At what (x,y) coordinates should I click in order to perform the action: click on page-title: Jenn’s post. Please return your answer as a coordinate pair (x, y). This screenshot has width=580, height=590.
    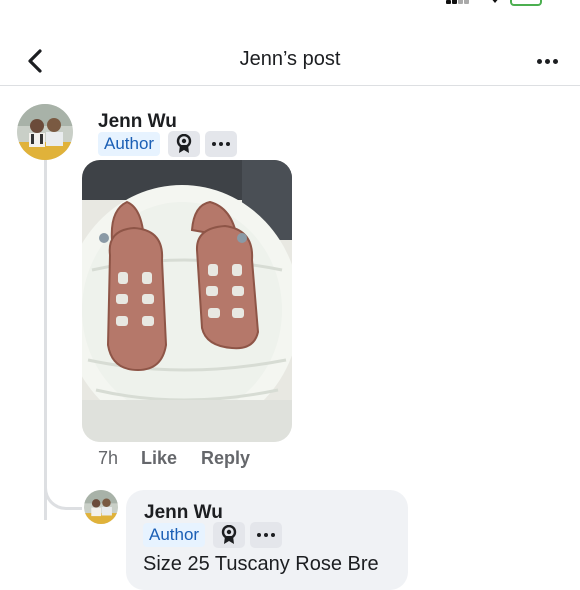
    Looking at the image, I should click on (290, 59).